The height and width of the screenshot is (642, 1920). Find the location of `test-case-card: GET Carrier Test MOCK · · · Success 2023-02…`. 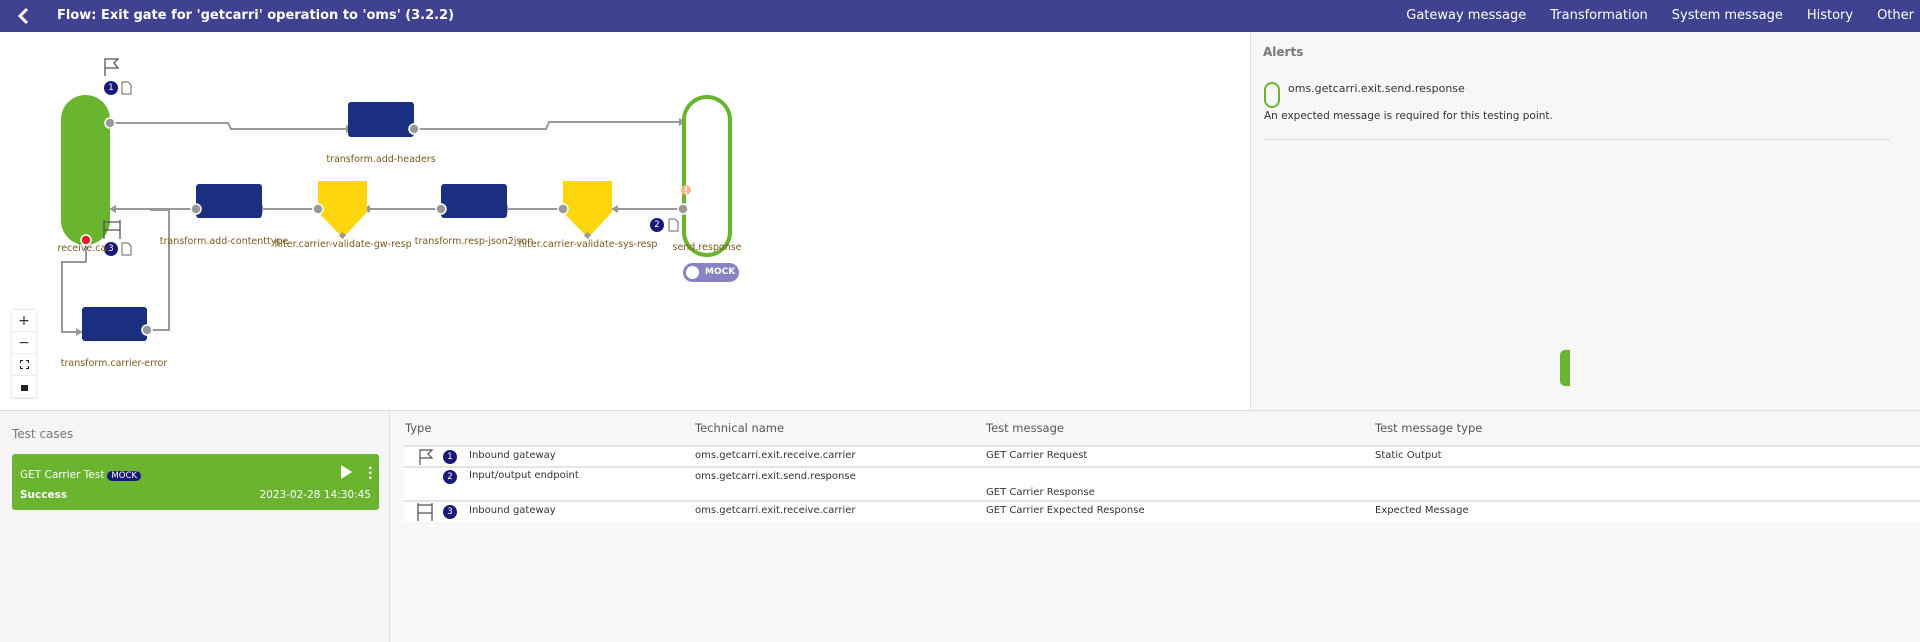

test-case-card: GET Carrier Test MOCK · · · Success 2023-02… is located at coordinates (195, 482).